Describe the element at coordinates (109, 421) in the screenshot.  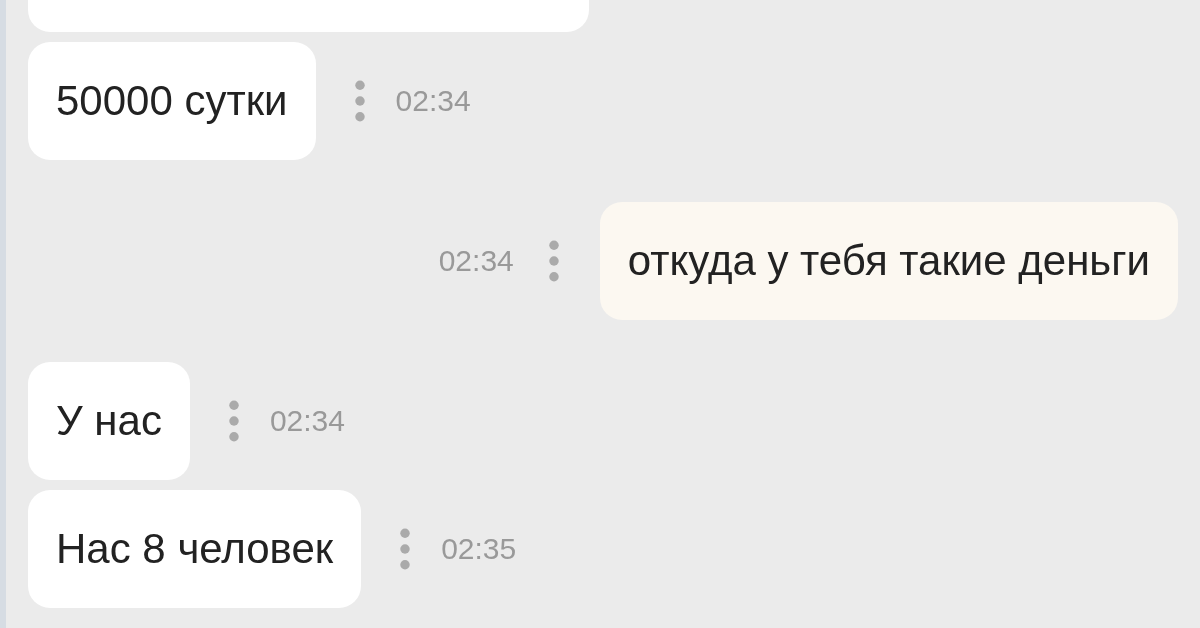
I see `message-bubble: У нас` at that location.